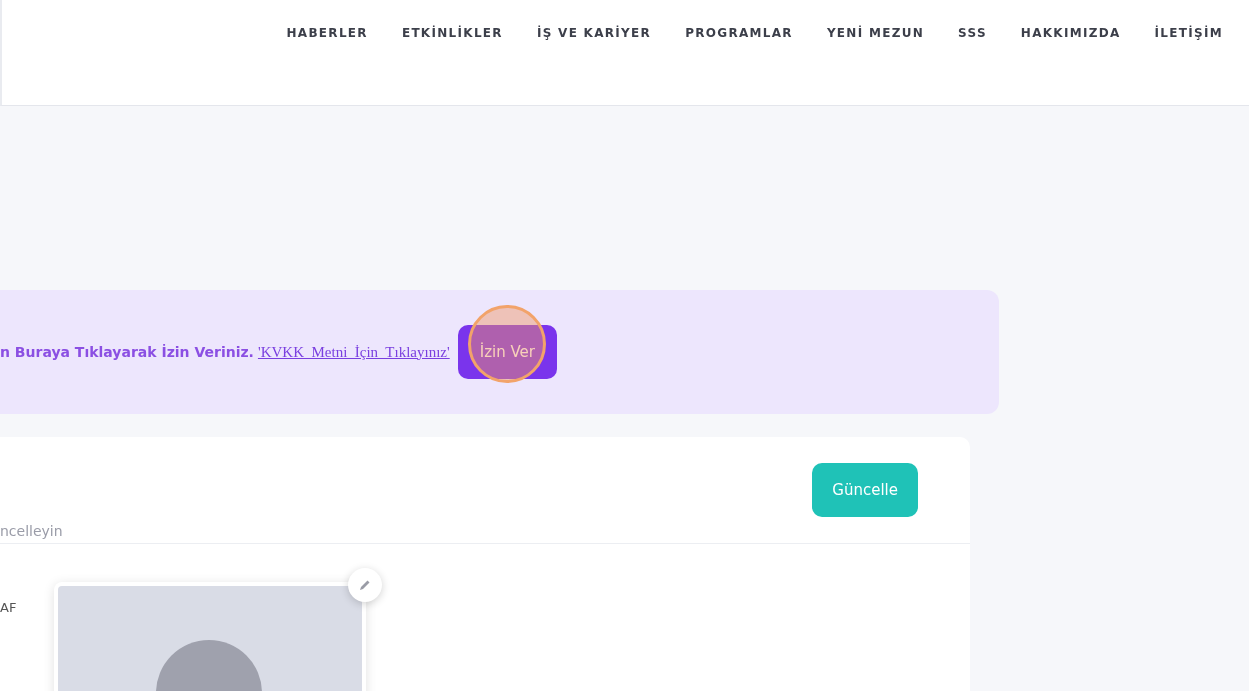 Image resolution: width=1249 pixels, height=691 pixels. Describe the element at coordinates (127, 351) in the screenshot. I see `consent-text: n Buraya Tıklayarak İzin Veriniz.` at that location.